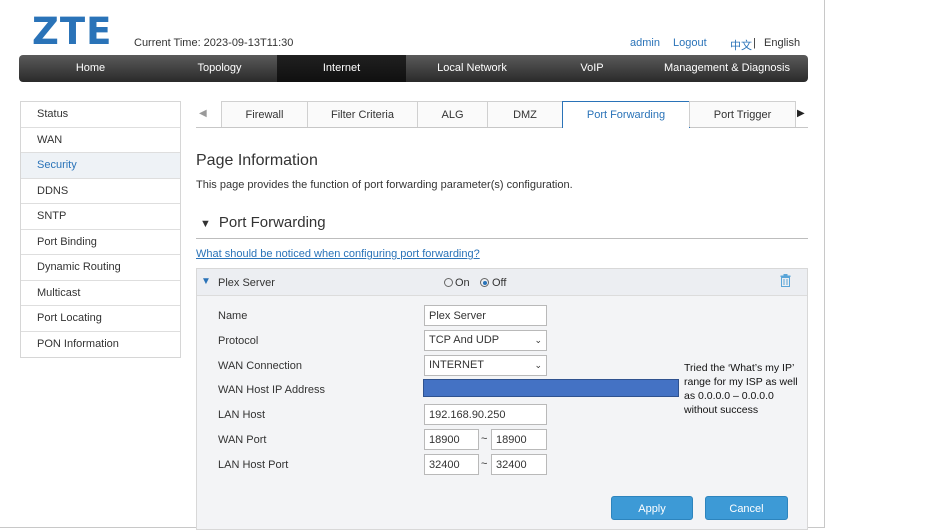 The height and width of the screenshot is (530, 943). Describe the element at coordinates (462, 283) in the screenshot. I see `on-radio-label: On` at that location.